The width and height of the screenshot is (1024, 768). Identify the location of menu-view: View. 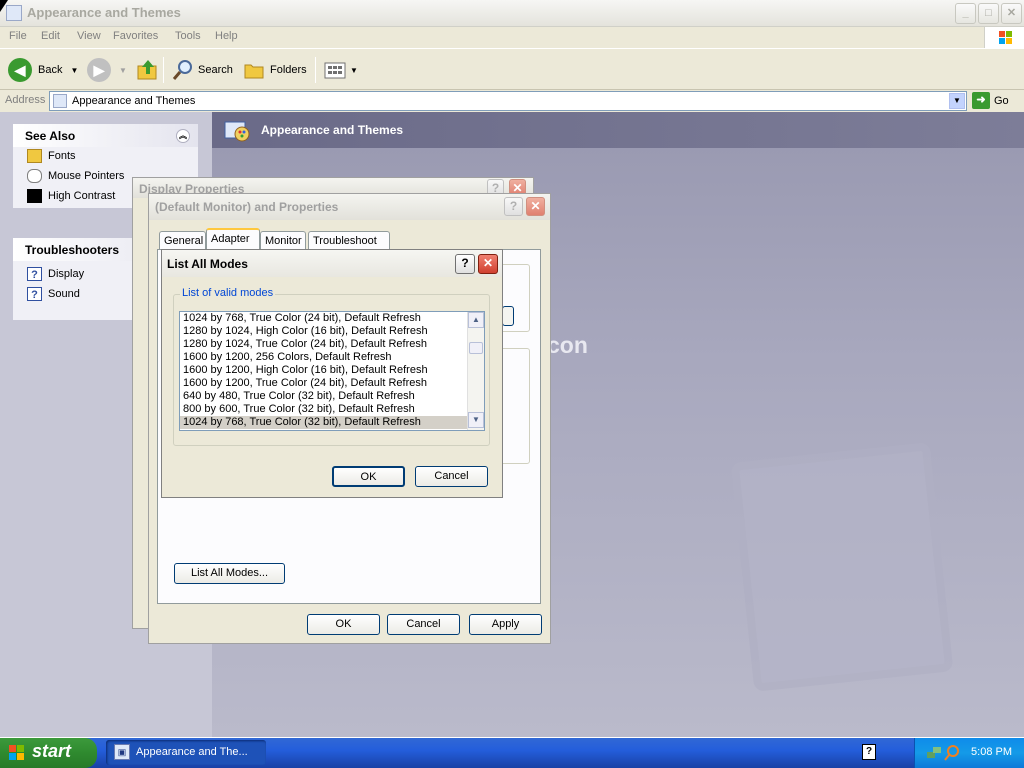
(89, 36).